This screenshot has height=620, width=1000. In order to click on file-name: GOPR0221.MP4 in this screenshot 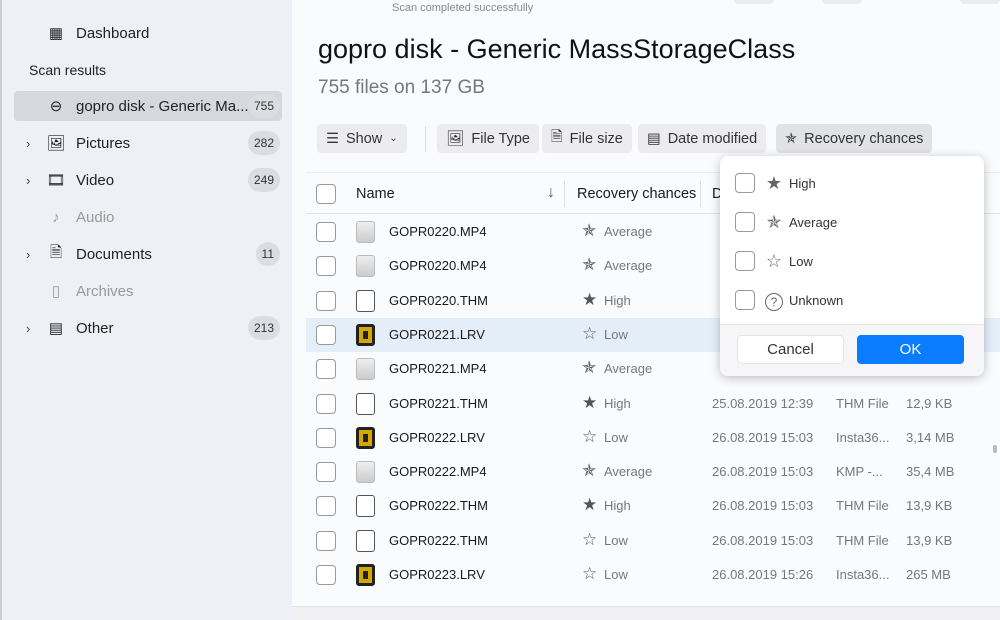, I will do `click(438, 369)`.